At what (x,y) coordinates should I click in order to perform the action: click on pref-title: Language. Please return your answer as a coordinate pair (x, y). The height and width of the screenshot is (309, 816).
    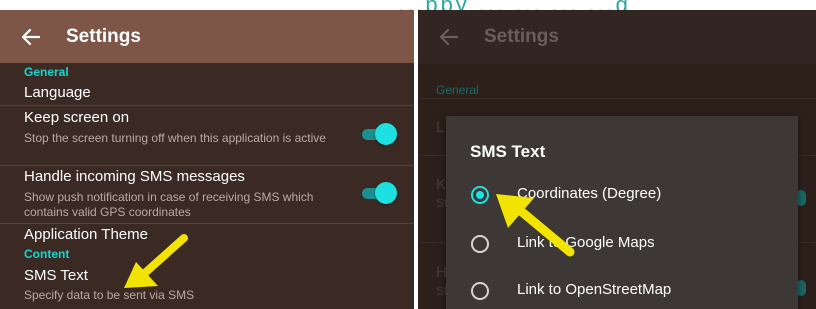
    Looking at the image, I should click on (57, 92).